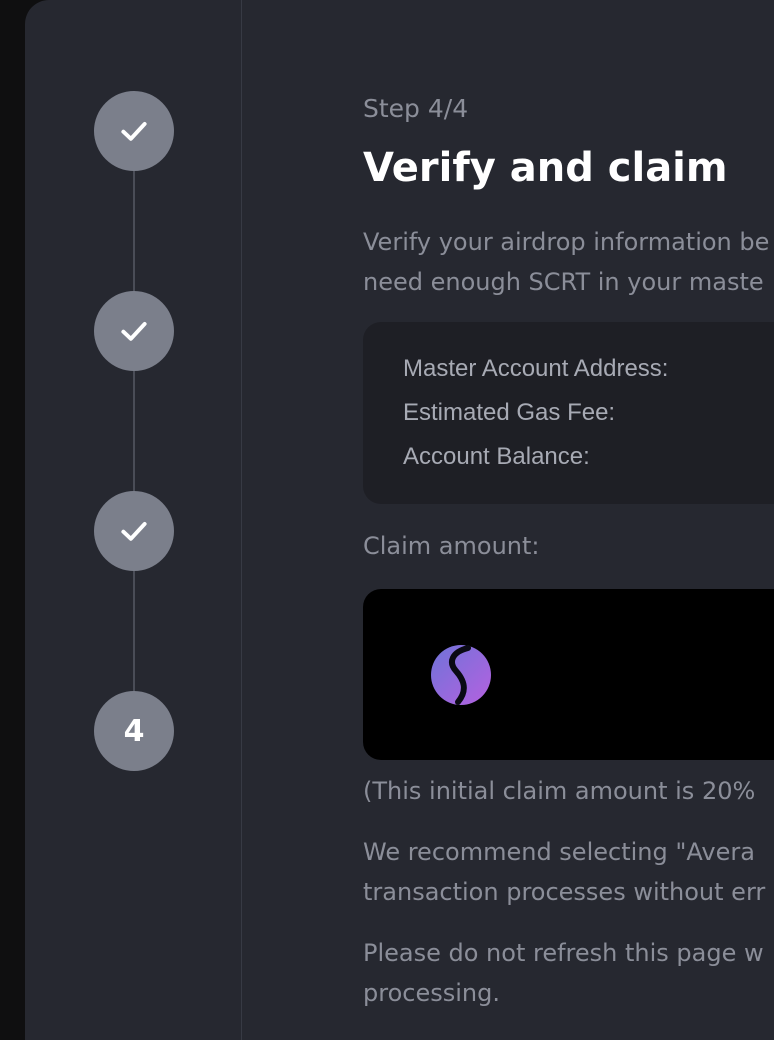  What do you see at coordinates (451, 546) in the screenshot?
I see `claim-amount-label: Claim amount:` at bounding box center [451, 546].